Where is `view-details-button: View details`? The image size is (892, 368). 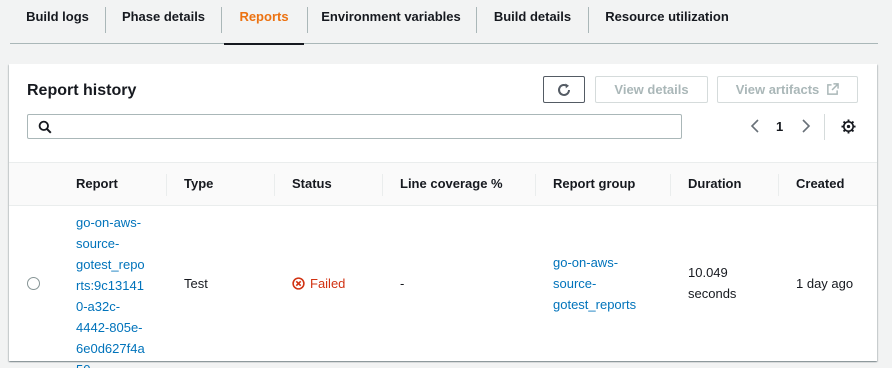 view-details-button: View details is located at coordinates (651, 89).